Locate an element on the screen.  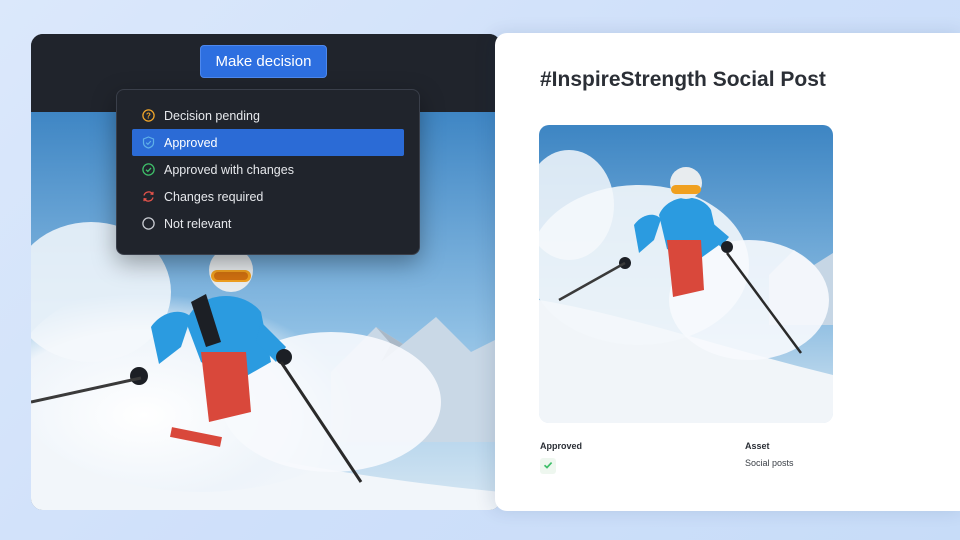
option-label: Decision pending is located at coordinates (212, 115).